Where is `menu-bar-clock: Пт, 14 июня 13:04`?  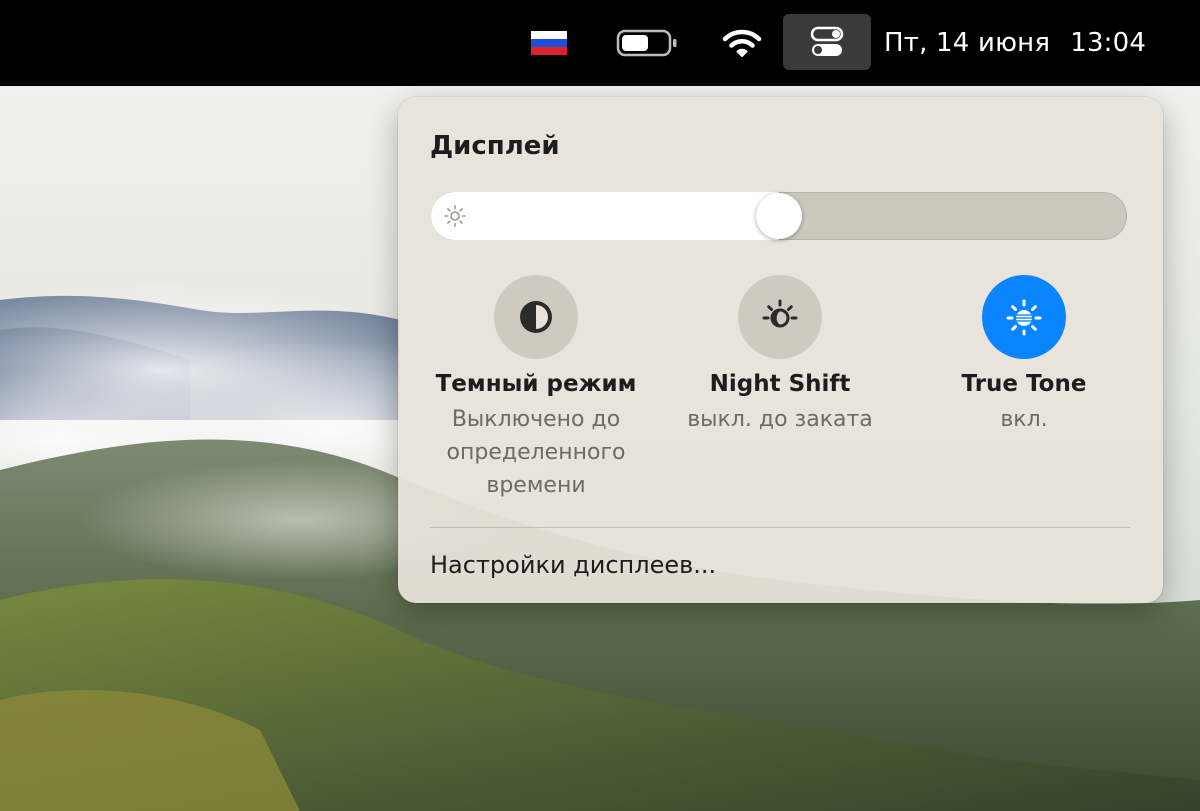 menu-bar-clock: Пт, 14 июня 13:04 is located at coordinates (1029, 43).